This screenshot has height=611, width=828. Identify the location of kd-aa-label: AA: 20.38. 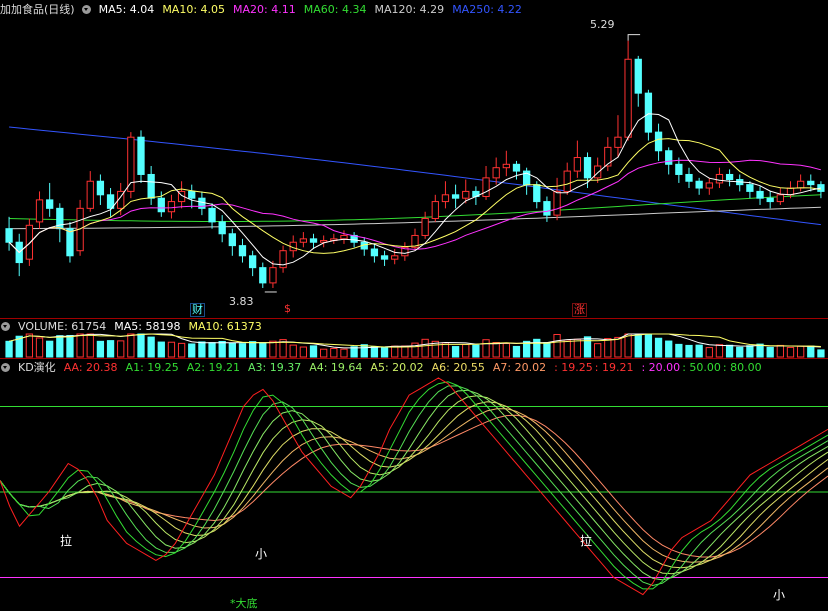
(90, 367).